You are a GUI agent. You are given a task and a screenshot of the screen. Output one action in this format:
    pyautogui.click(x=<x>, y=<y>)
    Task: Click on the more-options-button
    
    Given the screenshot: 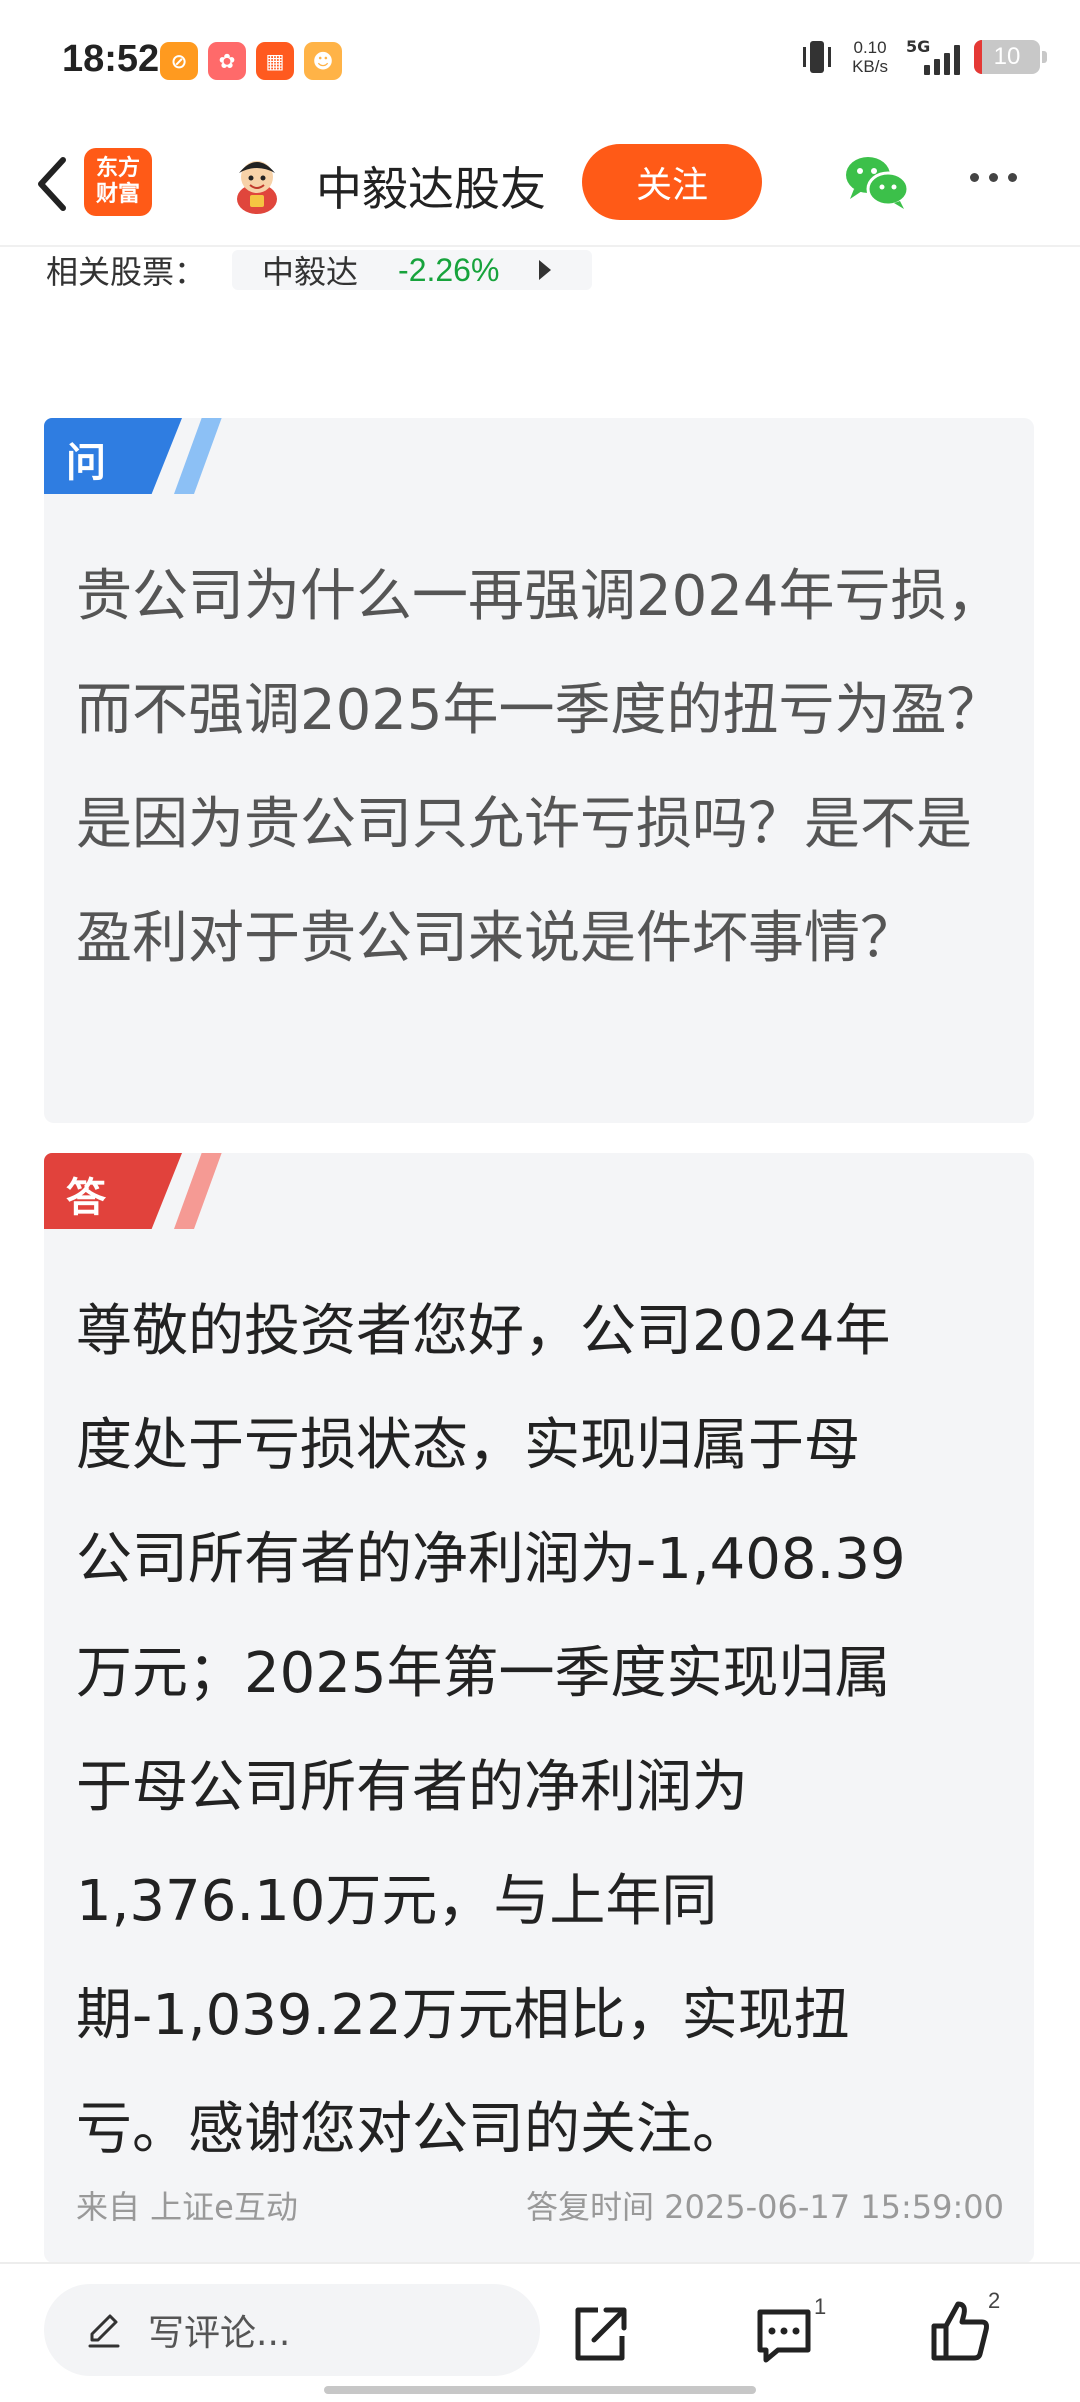 What is the action you would take?
    pyautogui.click(x=993, y=177)
    